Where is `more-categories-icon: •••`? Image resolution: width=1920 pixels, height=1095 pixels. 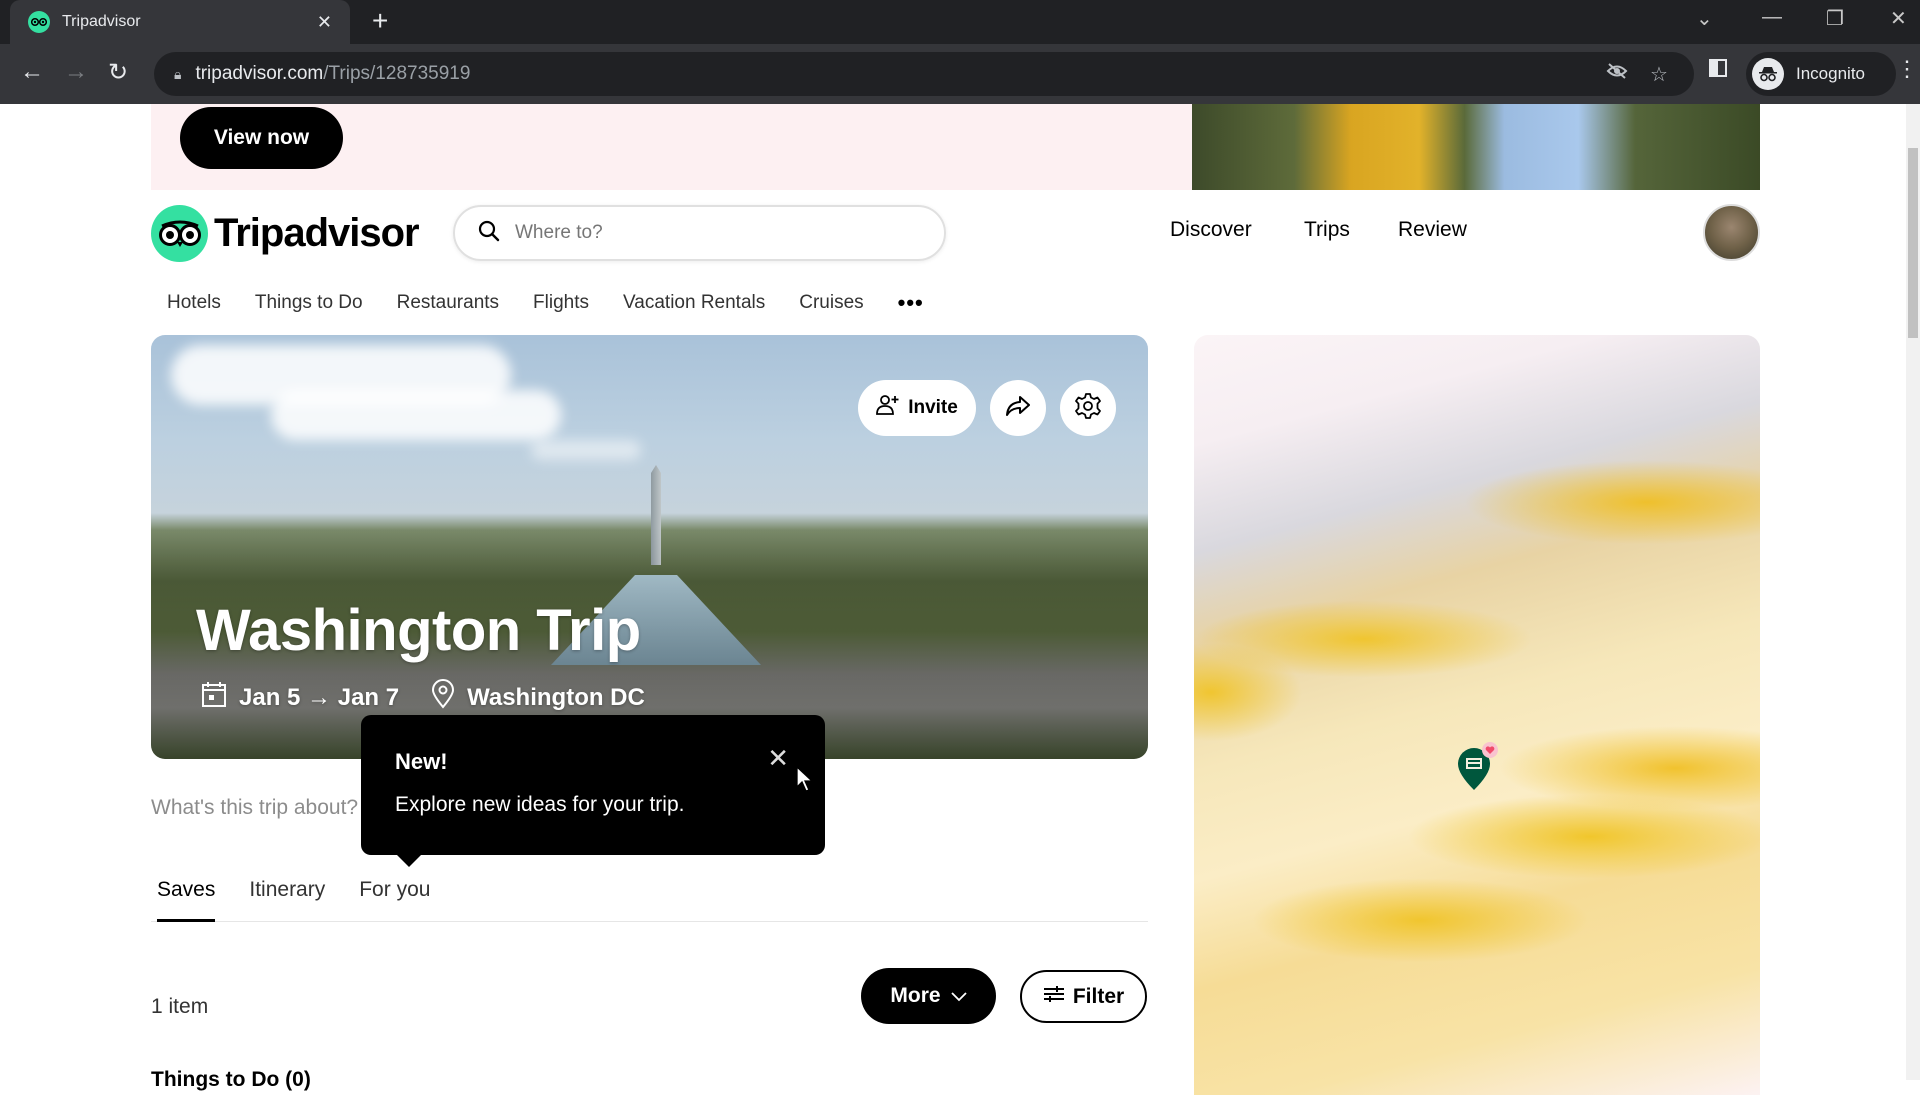 more-categories-icon: ••• is located at coordinates (911, 303).